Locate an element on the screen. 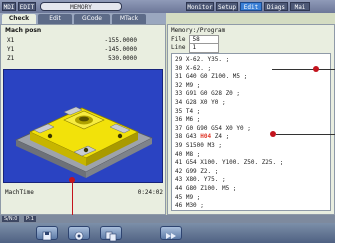  code-line: 41 G54 X100. Y100. Z50. Z25. ; is located at coordinates (229, 163).